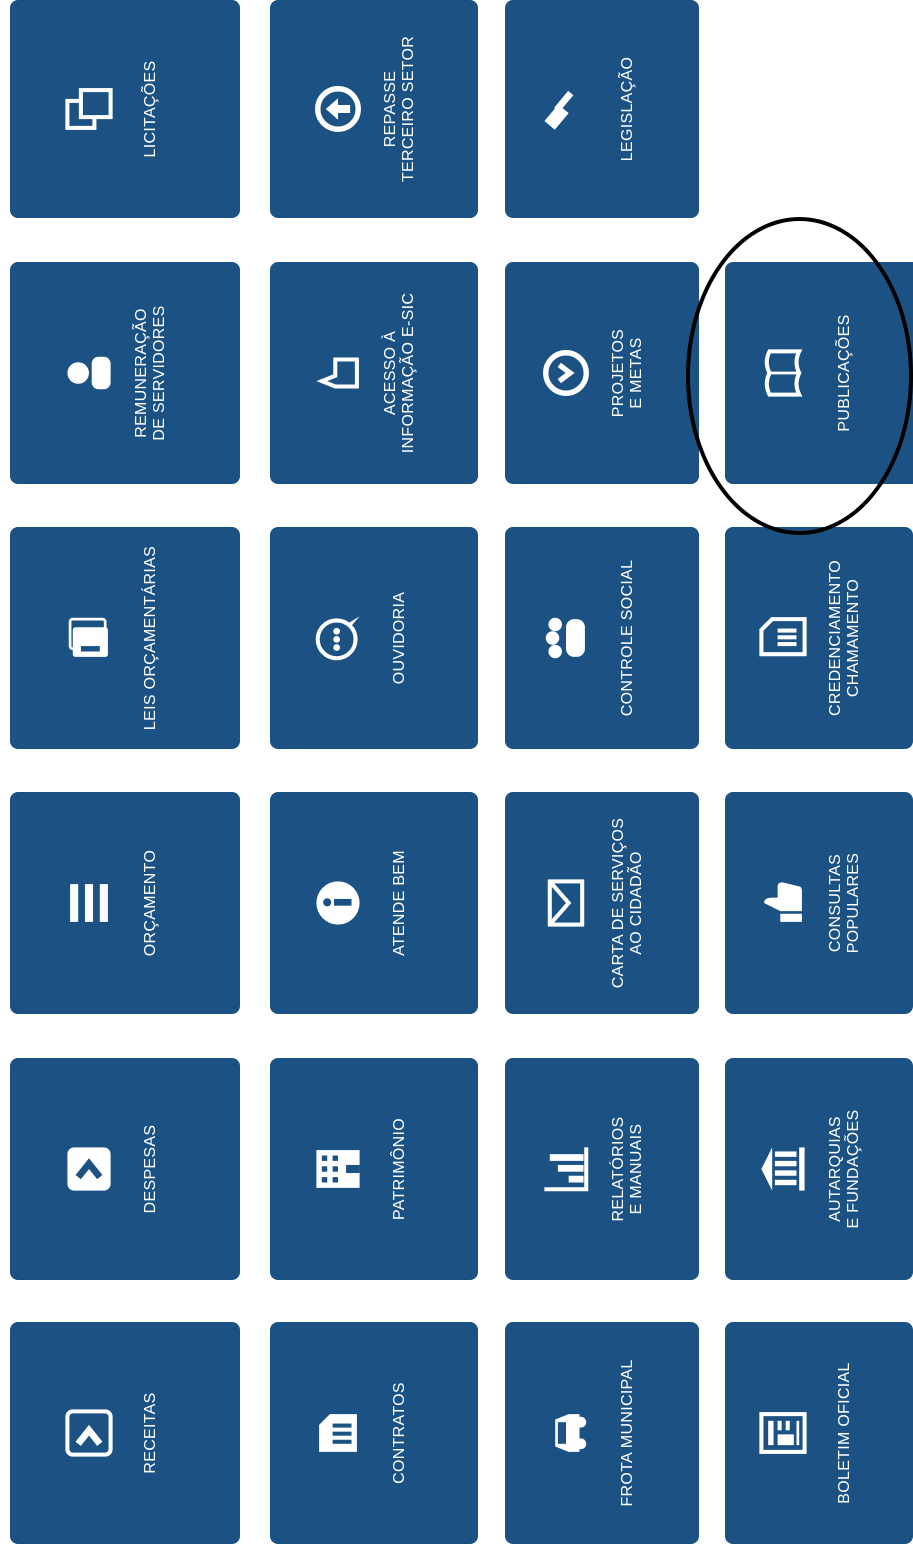 The image size is (913, 1553). What do you see at coordinates (819, 903) in the screenshot?
I see `tile-consultas-populares: CONSULTAS POPULARES` at bounding box center [819, 903].